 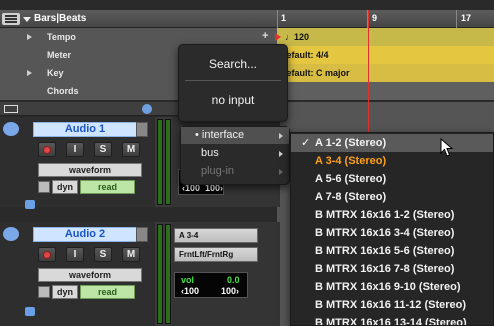 What do you see at coordinates (188, 280) in the screenshot?
I see `vol-label: vol` at bounding box center [188, 280].